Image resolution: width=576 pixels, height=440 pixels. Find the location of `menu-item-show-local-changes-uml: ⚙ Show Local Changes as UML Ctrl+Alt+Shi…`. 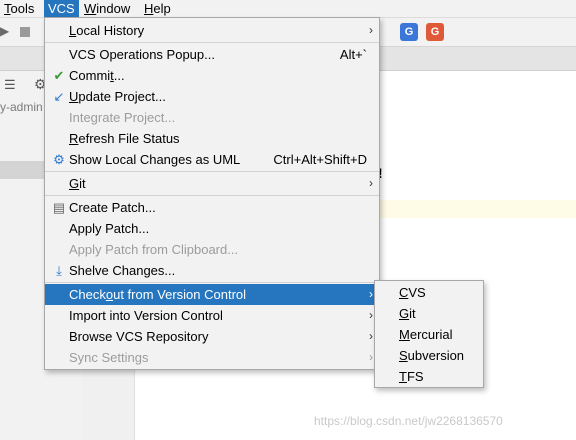

menu-item-show-local-changes-uml: ⚙ Show Local Changes as UML Ctrl+Alt+Shi… is located at coordinates (212, 159).